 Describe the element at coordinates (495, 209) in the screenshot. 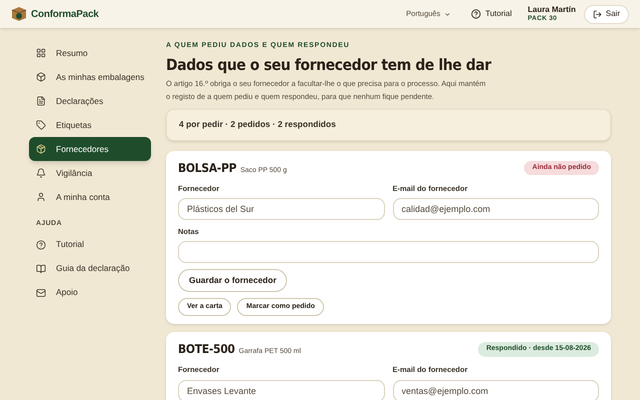

I see `input-field: calidad@ejemplo.com` at that location.